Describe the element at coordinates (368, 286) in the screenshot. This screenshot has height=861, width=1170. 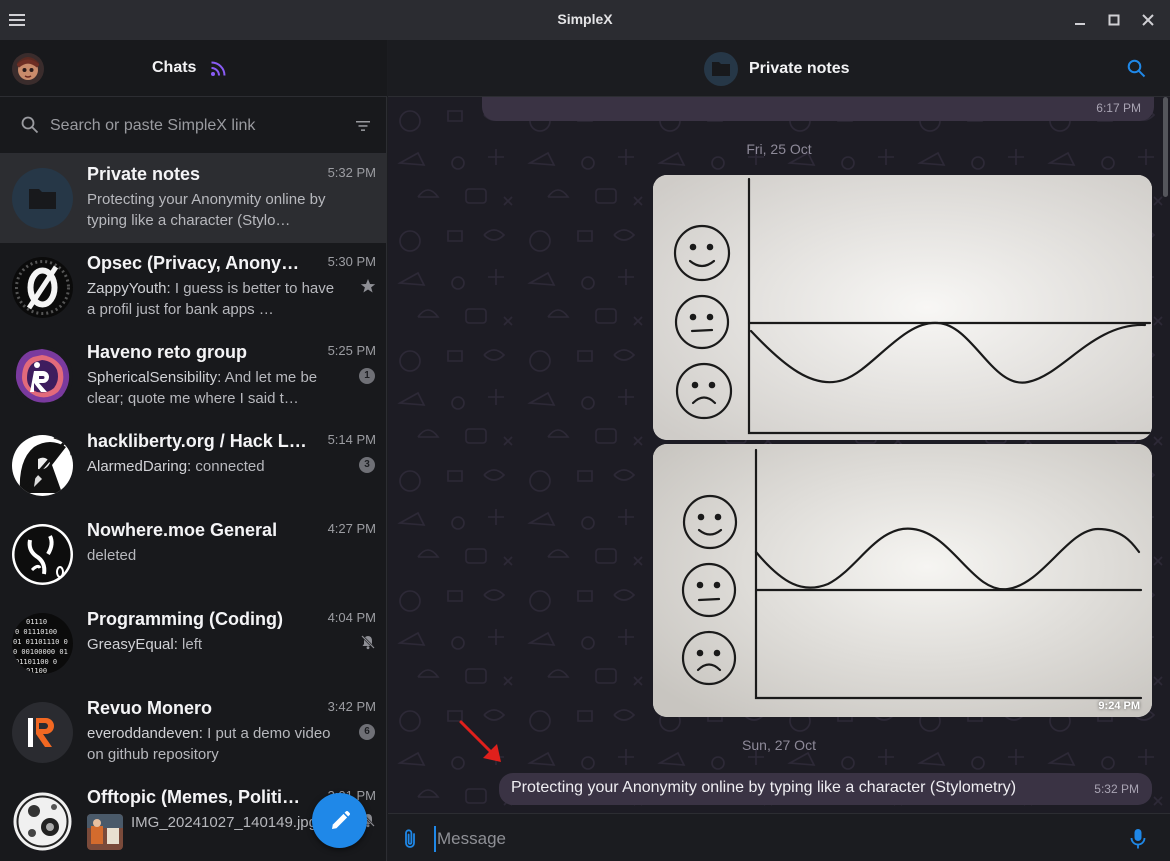
I see `star-icon` at that location.